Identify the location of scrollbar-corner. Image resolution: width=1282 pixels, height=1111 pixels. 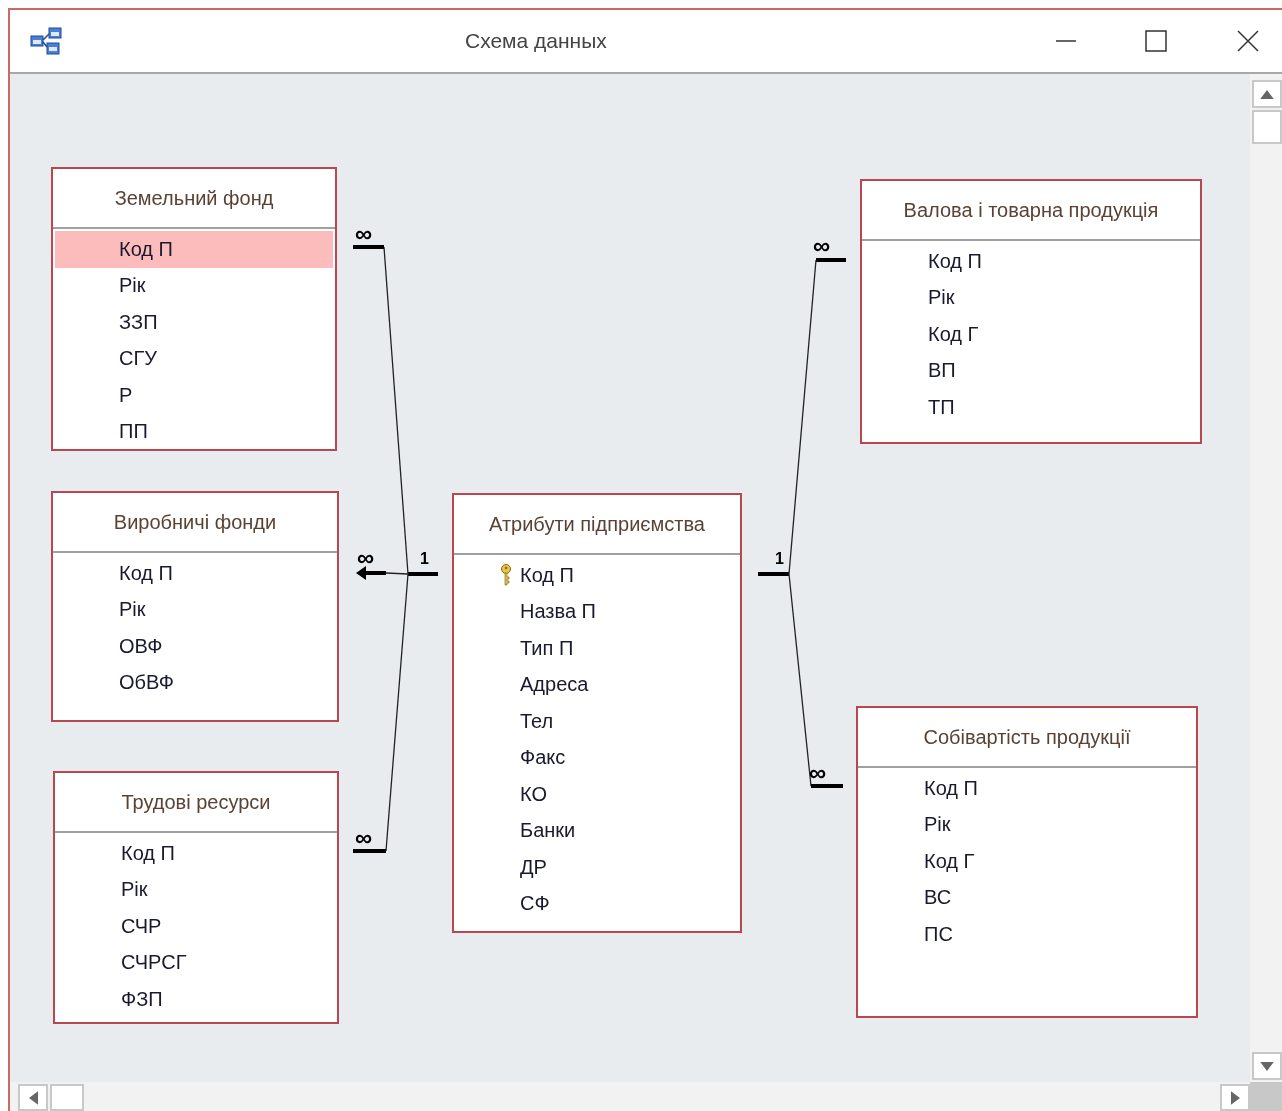
(1266, 1096).